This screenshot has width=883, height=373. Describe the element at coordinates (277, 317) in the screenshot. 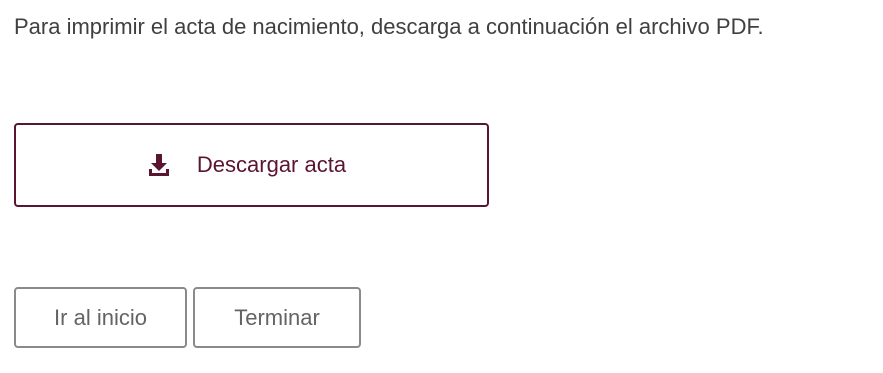

I see `finish-button: Terminar` at that location.